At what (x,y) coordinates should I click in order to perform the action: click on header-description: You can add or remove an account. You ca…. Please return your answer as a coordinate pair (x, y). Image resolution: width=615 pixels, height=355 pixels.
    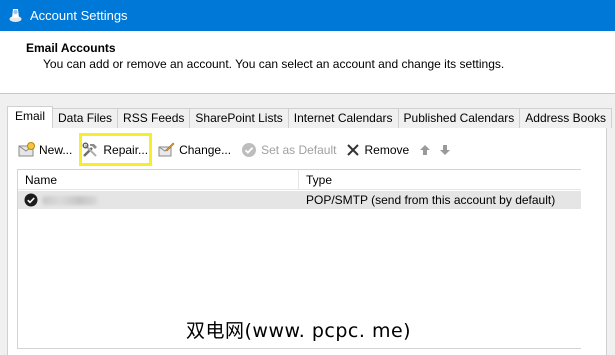
    Looking at the image, I should click on (274, 64).